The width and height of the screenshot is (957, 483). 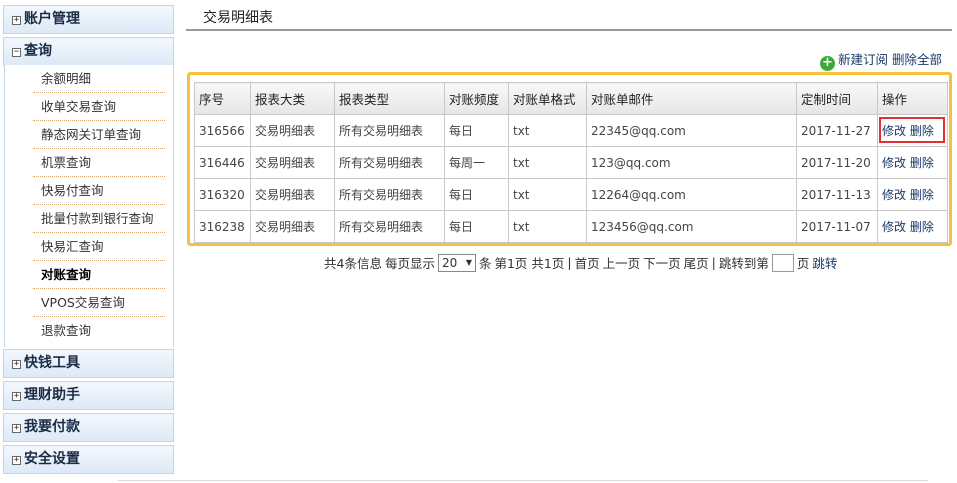 I want to click on sidebar-section-finance: + 理财助手, so click(x=88, y=395).